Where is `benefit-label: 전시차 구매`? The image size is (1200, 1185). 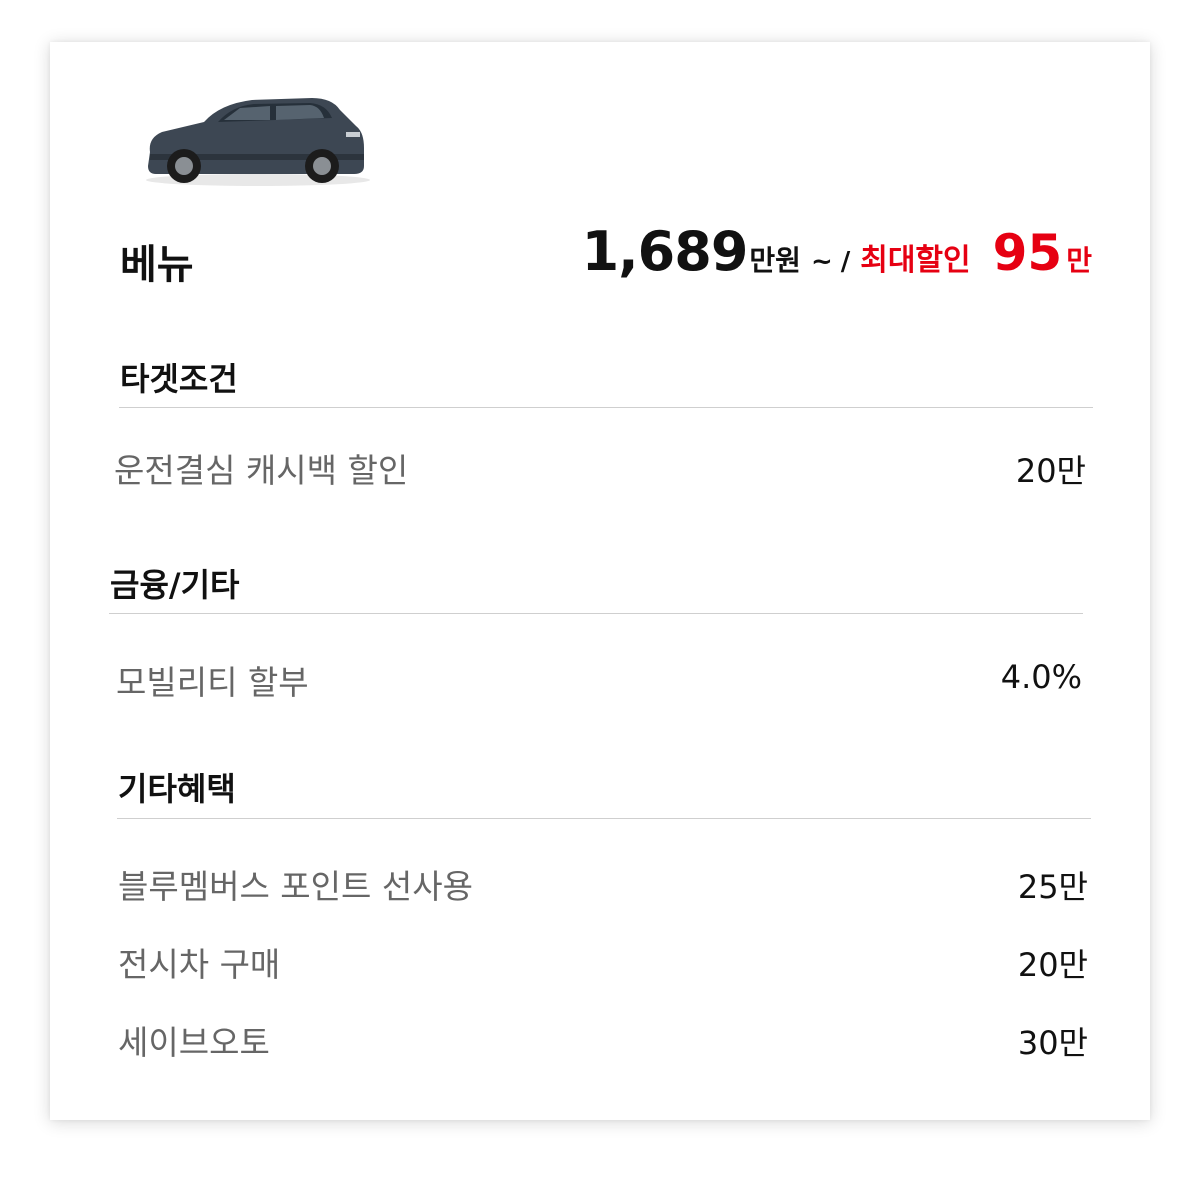
benefit-label: 전시차 구매 is located at coordinates (199, 964).